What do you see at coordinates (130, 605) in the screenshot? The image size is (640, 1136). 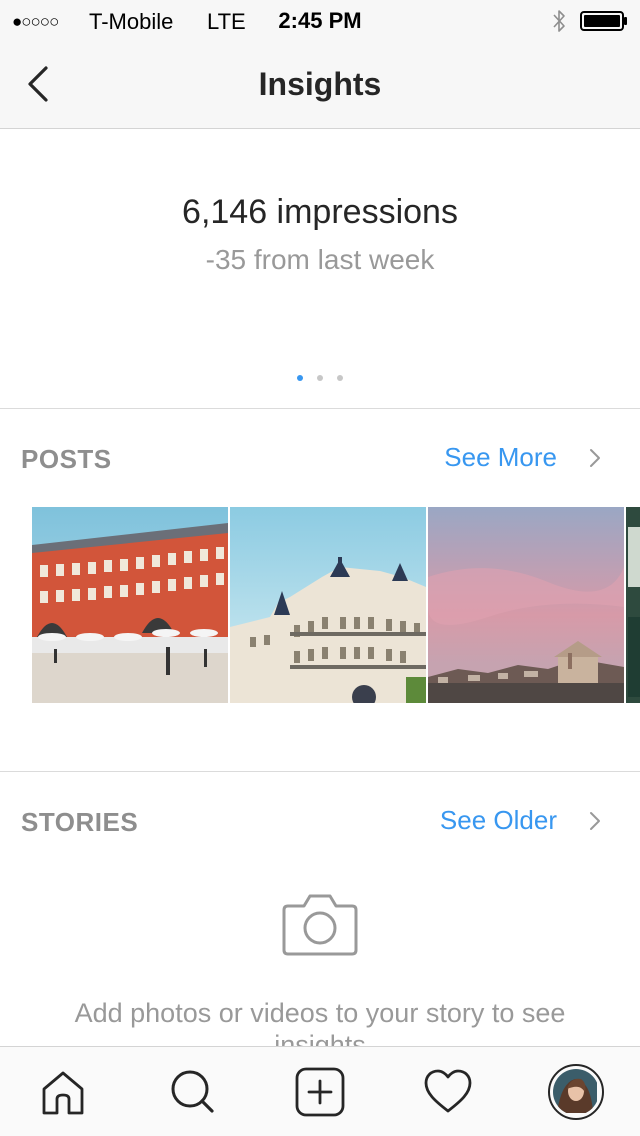 I see `post-thumbnail-plaza` at bounding box center [130, 605].